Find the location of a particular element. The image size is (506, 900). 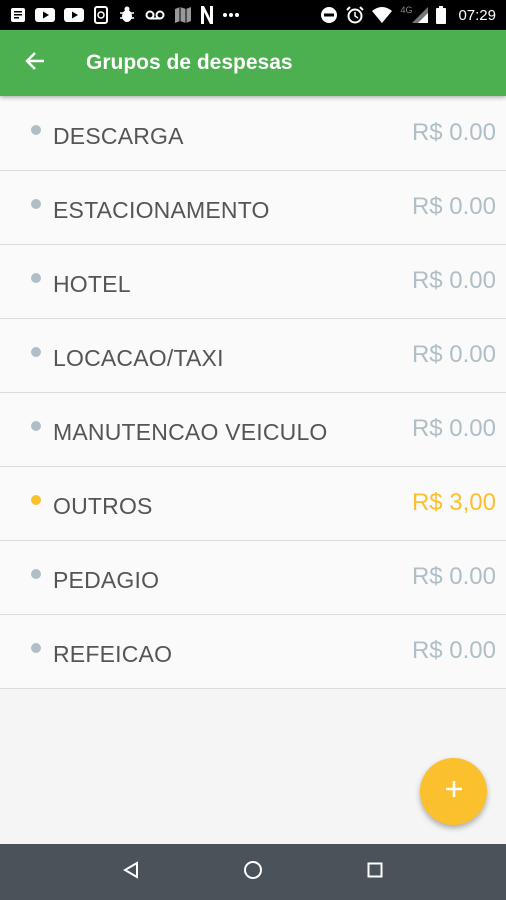

notification-icons is located at coordinates (165, 15).